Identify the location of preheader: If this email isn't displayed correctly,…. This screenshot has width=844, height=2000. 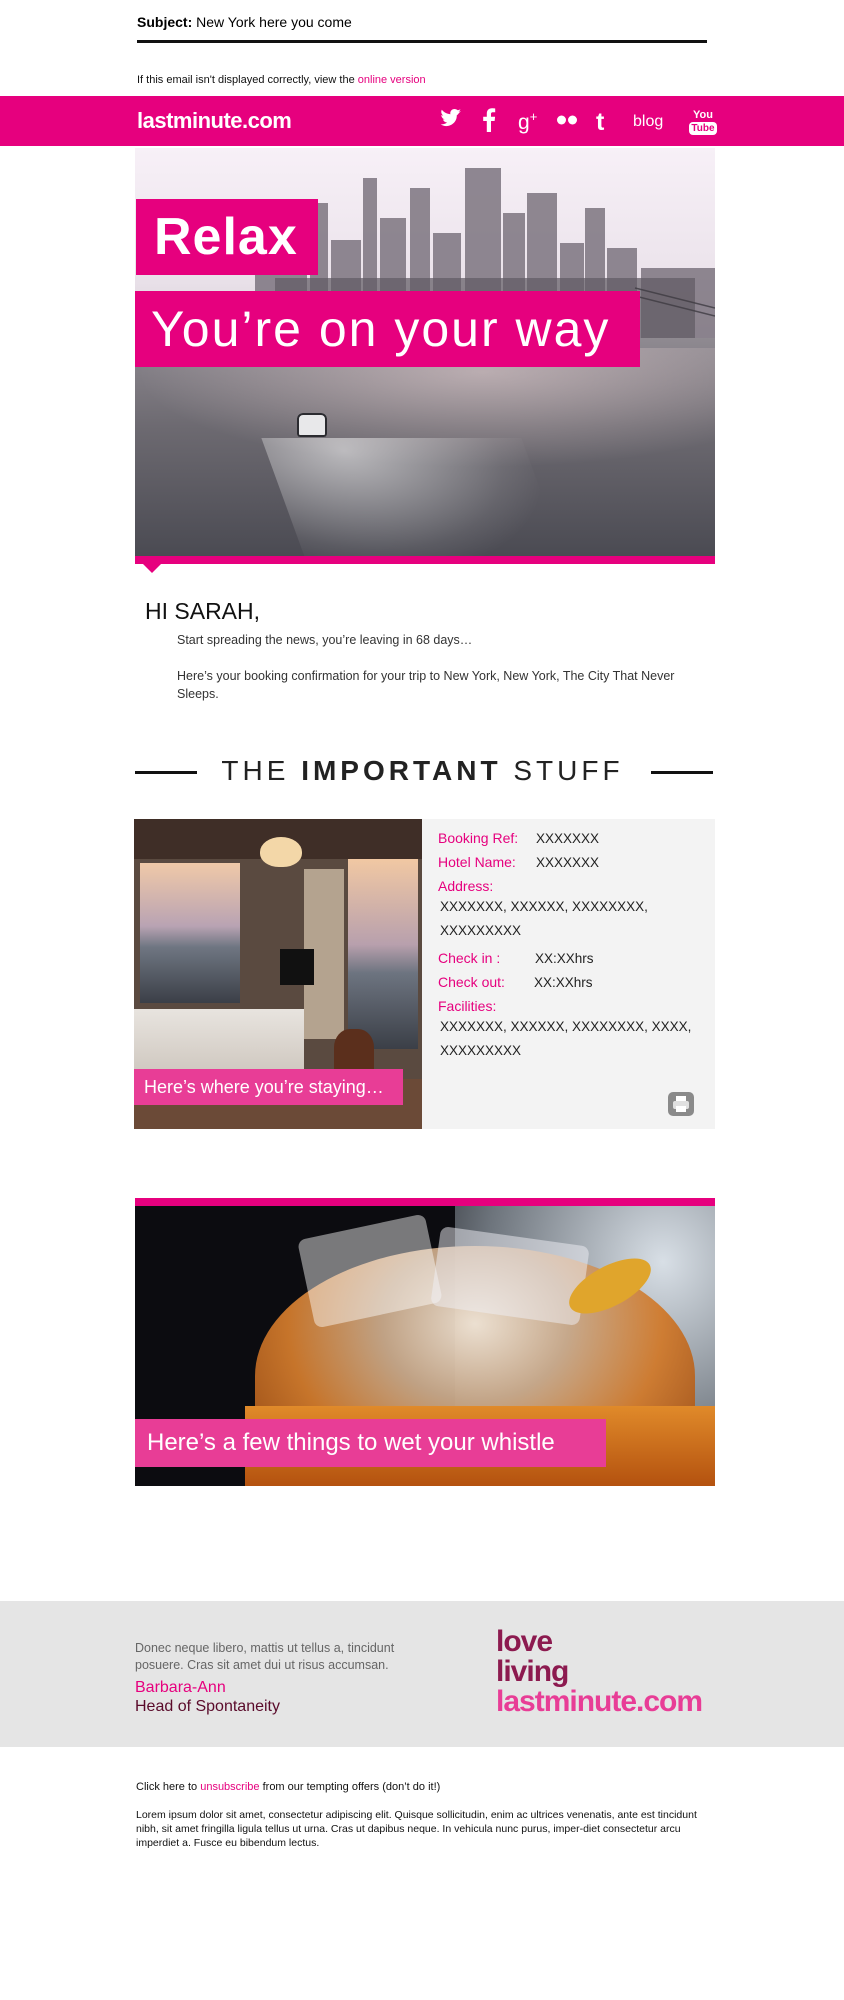
(281, 80).